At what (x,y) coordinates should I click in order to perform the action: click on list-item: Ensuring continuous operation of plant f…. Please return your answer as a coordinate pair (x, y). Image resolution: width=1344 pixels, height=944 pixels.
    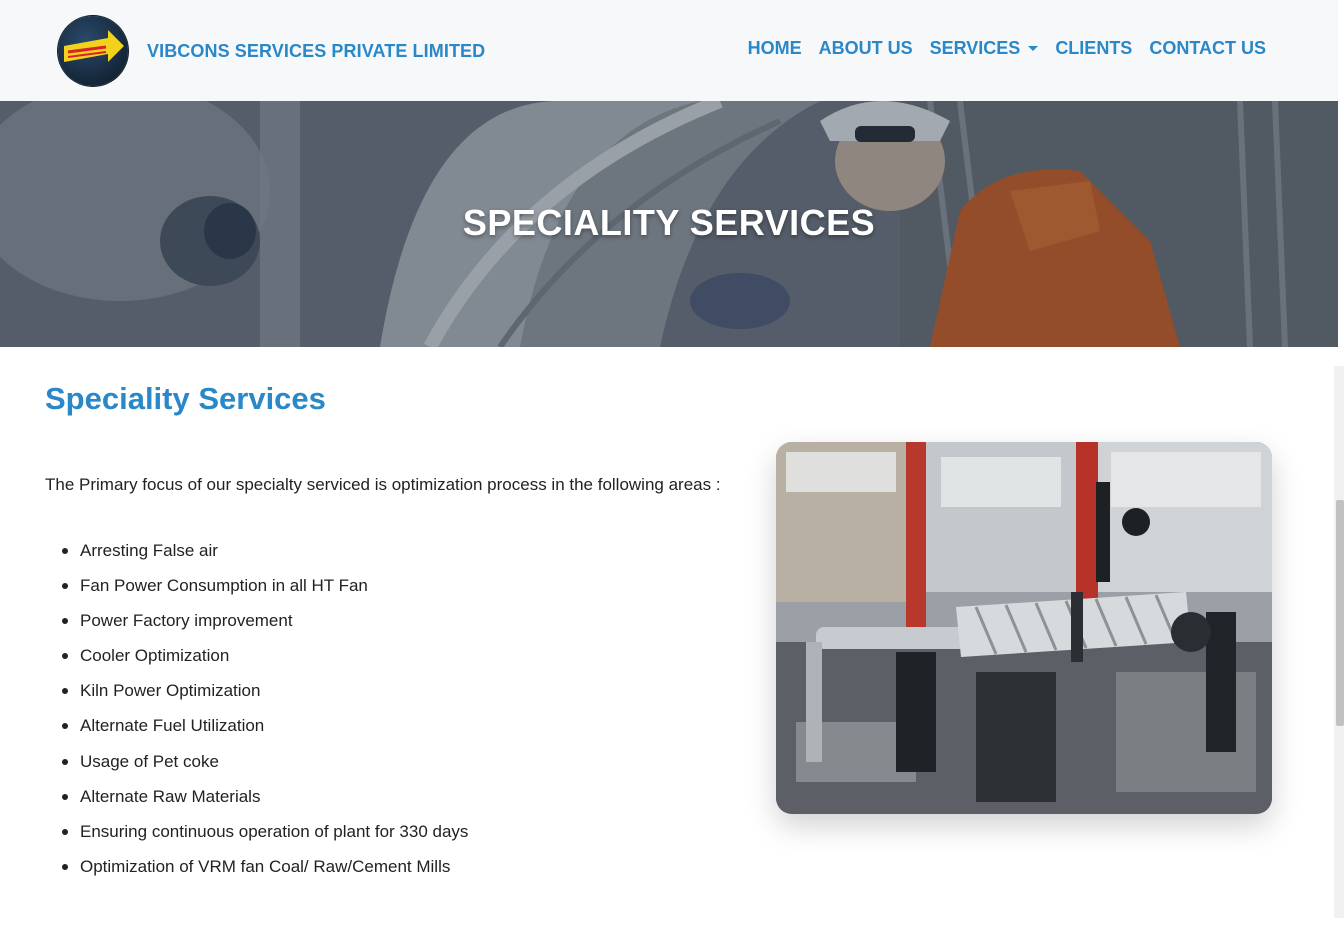
    Looking at the image, I should click on (264, 838).